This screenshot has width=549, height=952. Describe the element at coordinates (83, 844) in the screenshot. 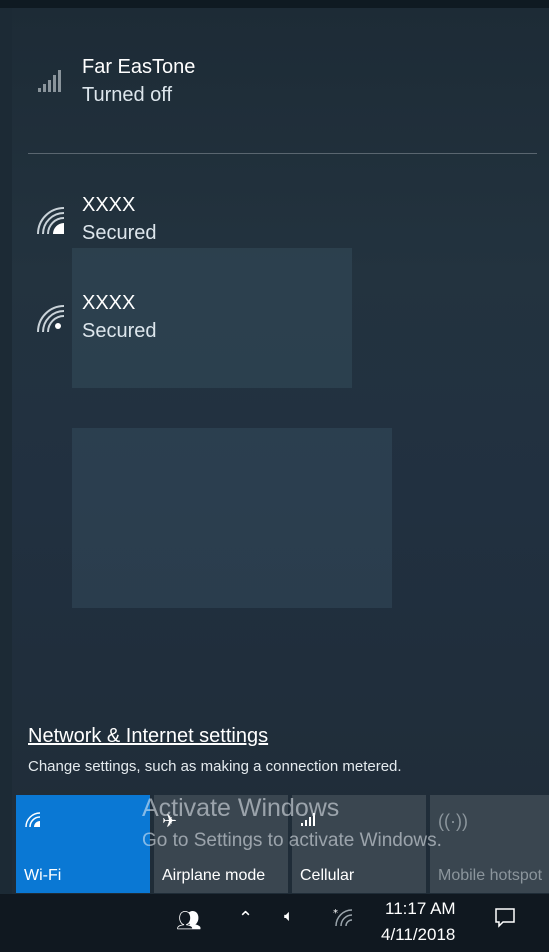

I see `tile-wifi: Wi-Fi` at that location.